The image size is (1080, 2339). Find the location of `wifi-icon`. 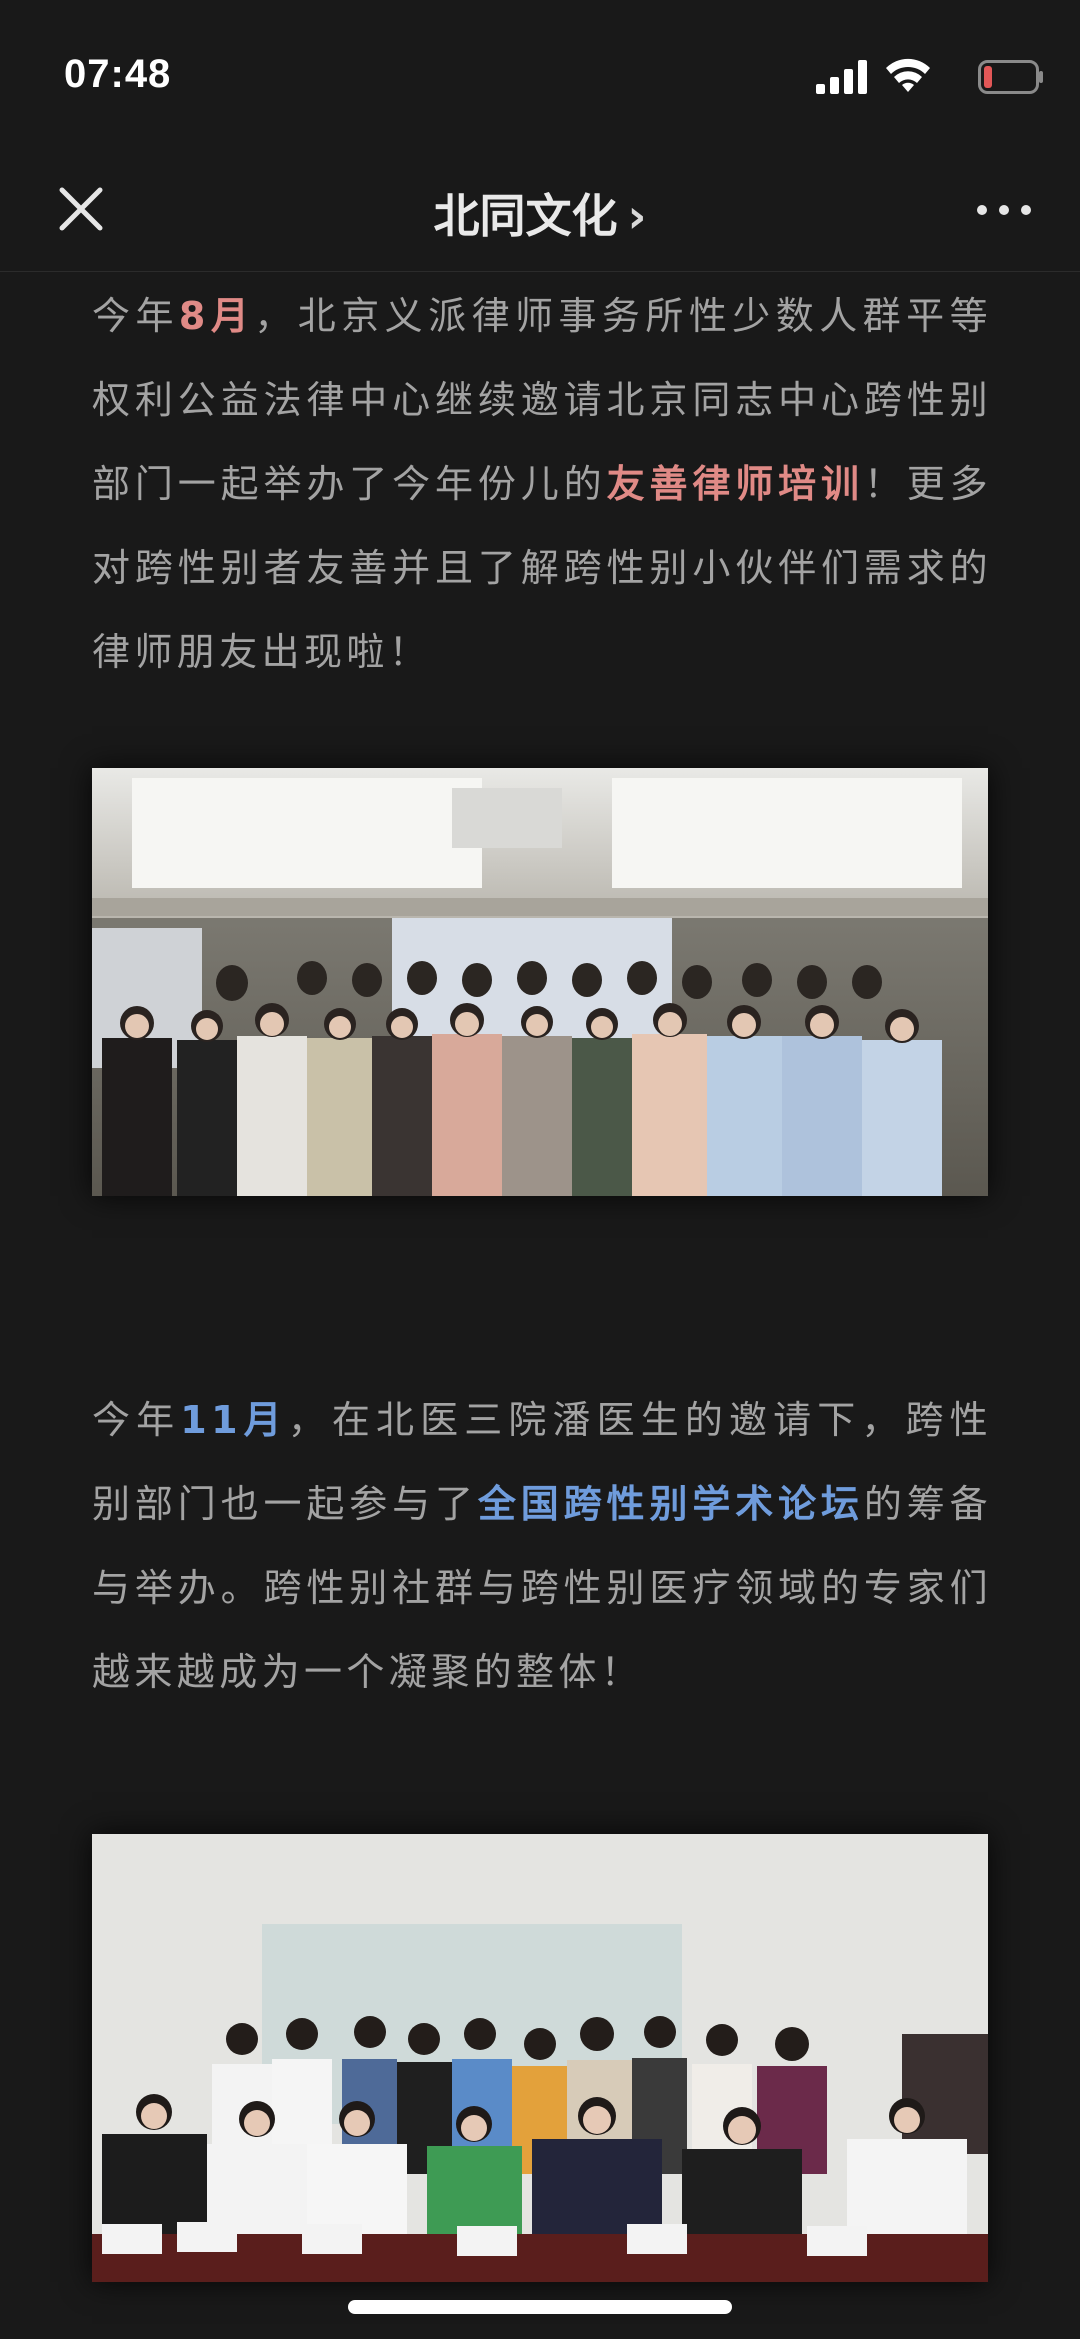

wifi-icon is located at coordinates (908, 75).